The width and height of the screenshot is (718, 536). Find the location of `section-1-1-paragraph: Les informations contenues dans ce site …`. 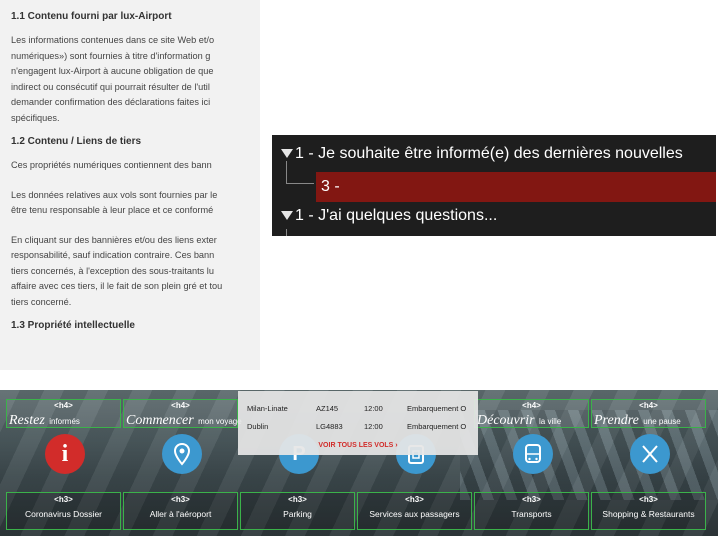

section-1-1-paragraph: Les informations contenues dans ce site … is located at coordinates (113, 79).